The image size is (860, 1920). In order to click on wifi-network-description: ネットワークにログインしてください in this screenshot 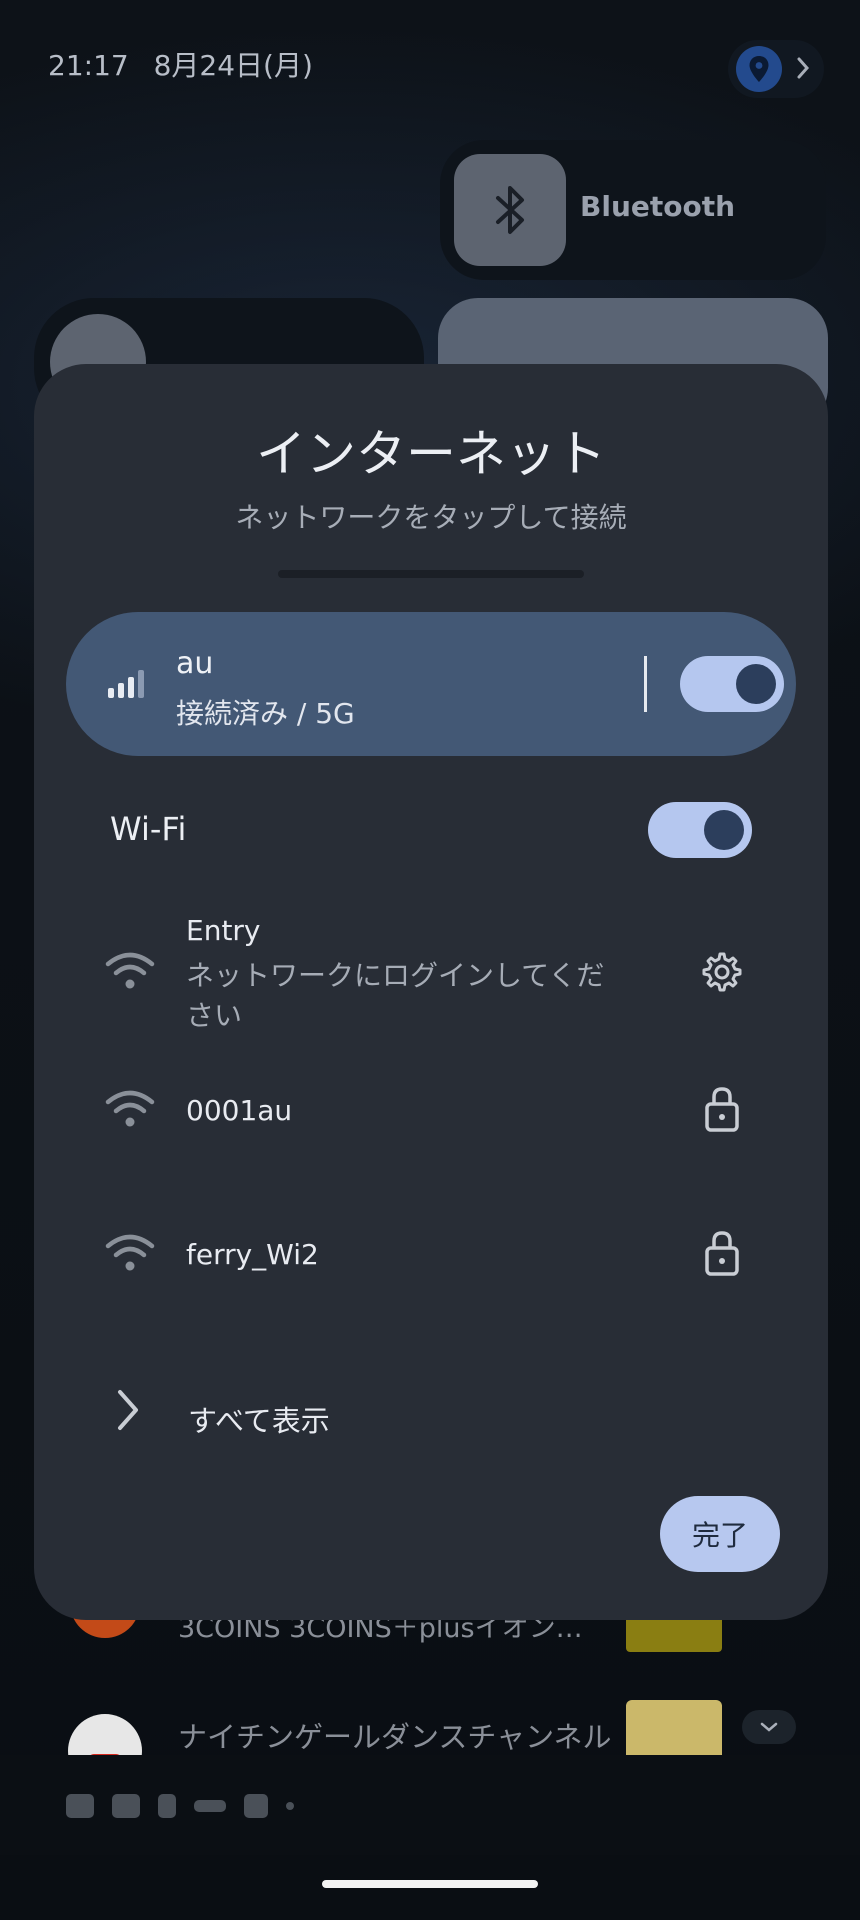, I will do `click(395, 995)`.